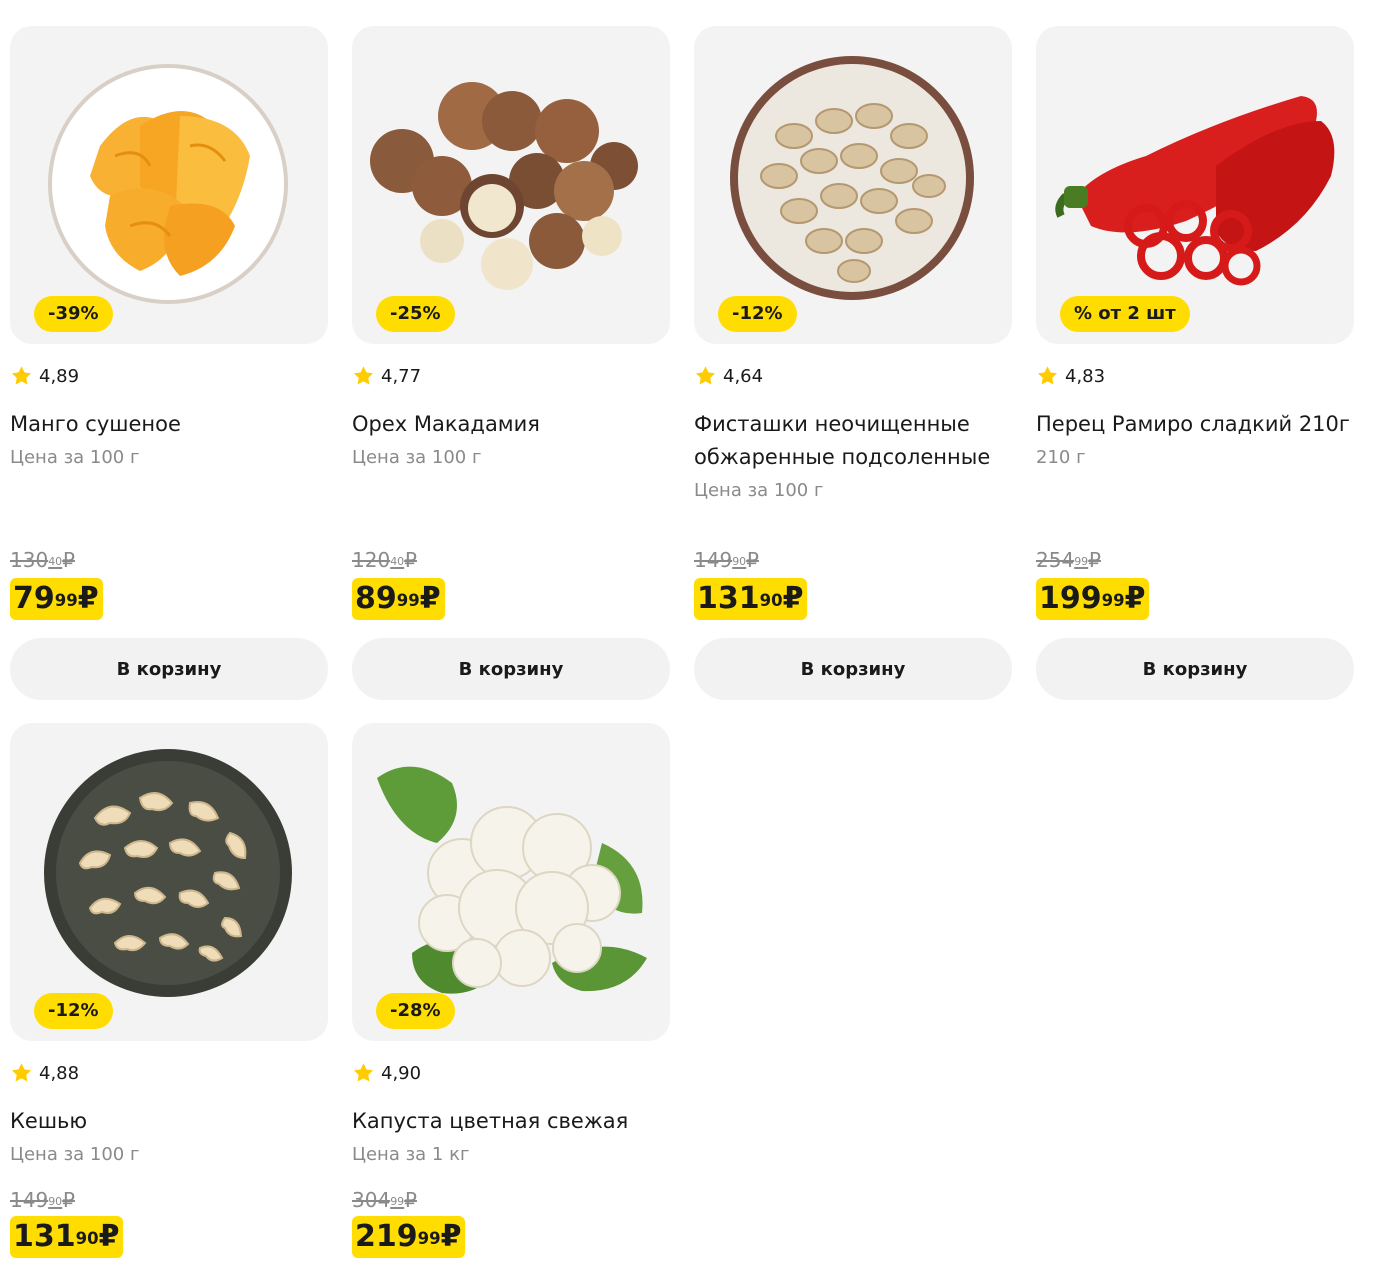 This screenshot has height=1264, width=1380. I want to click on old-price: 30499₽, so click(384, 1200).